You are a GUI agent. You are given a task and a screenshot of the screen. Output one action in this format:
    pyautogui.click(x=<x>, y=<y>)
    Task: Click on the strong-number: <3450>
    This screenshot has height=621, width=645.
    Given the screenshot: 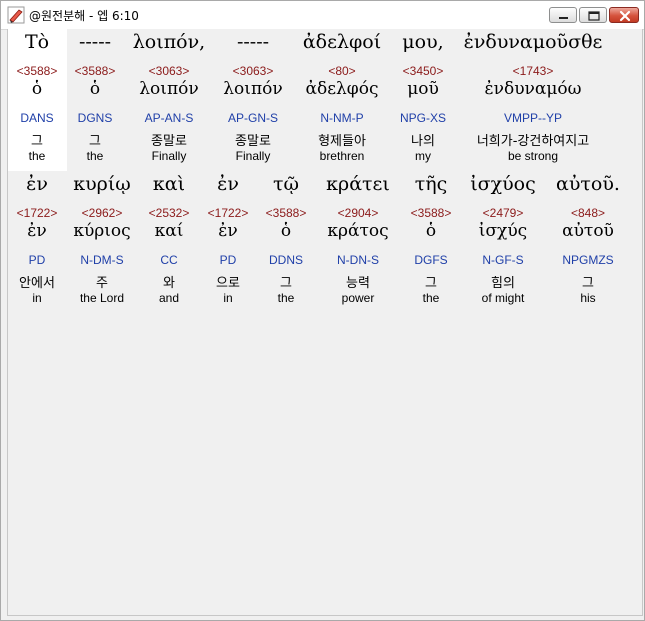 What is the action you would take?
    pyautogui.click(x=423, y=71)
    